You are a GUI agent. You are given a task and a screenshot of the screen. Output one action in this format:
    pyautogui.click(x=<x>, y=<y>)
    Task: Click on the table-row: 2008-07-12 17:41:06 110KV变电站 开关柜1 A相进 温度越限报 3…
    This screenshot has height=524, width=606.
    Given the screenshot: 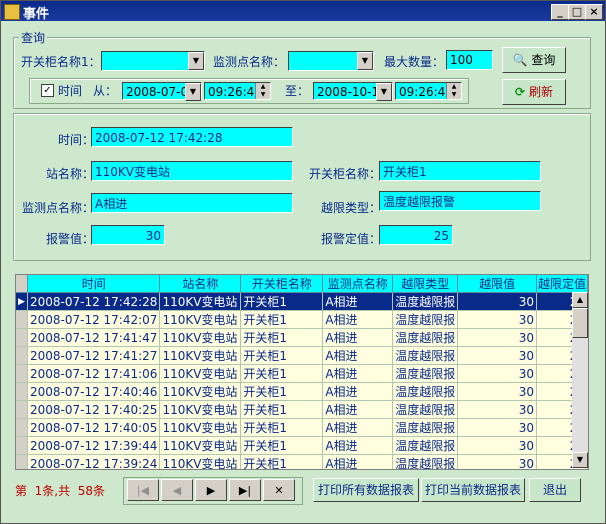 What is the action you would take?
    pyautogui.click(x=302, y=373)
    